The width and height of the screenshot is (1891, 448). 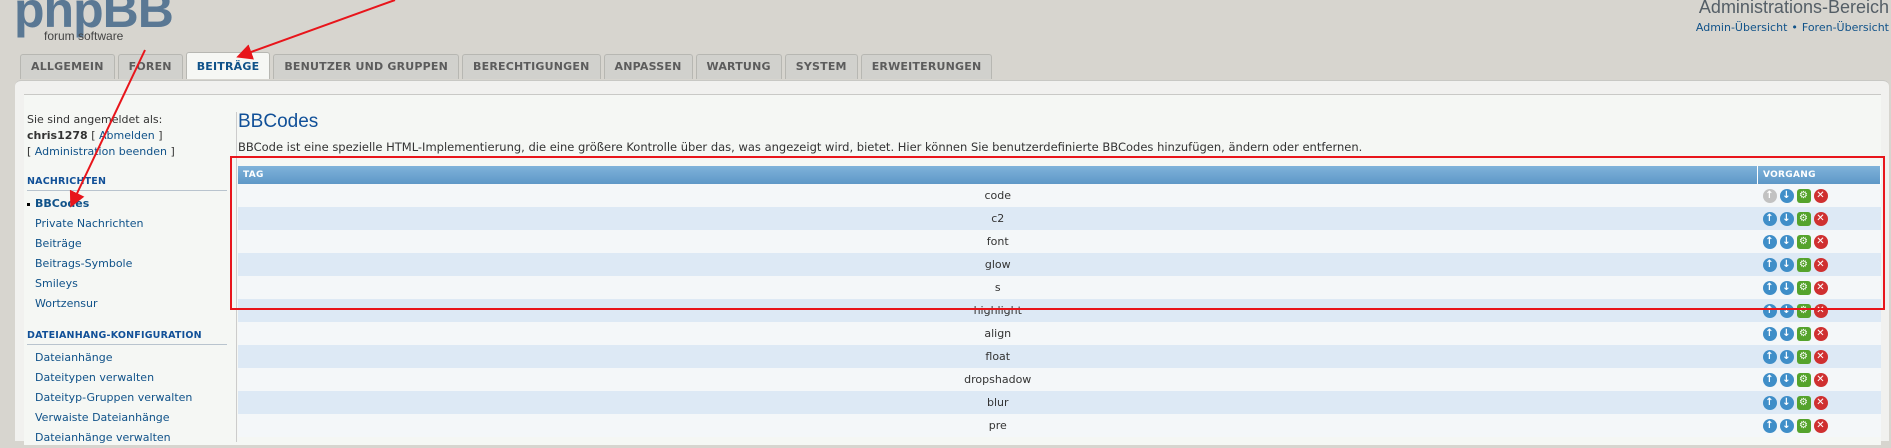 I want to click on sidebar-item-verwaiste: Verwaiste Dateianhänge, so click(x=127, y=418).